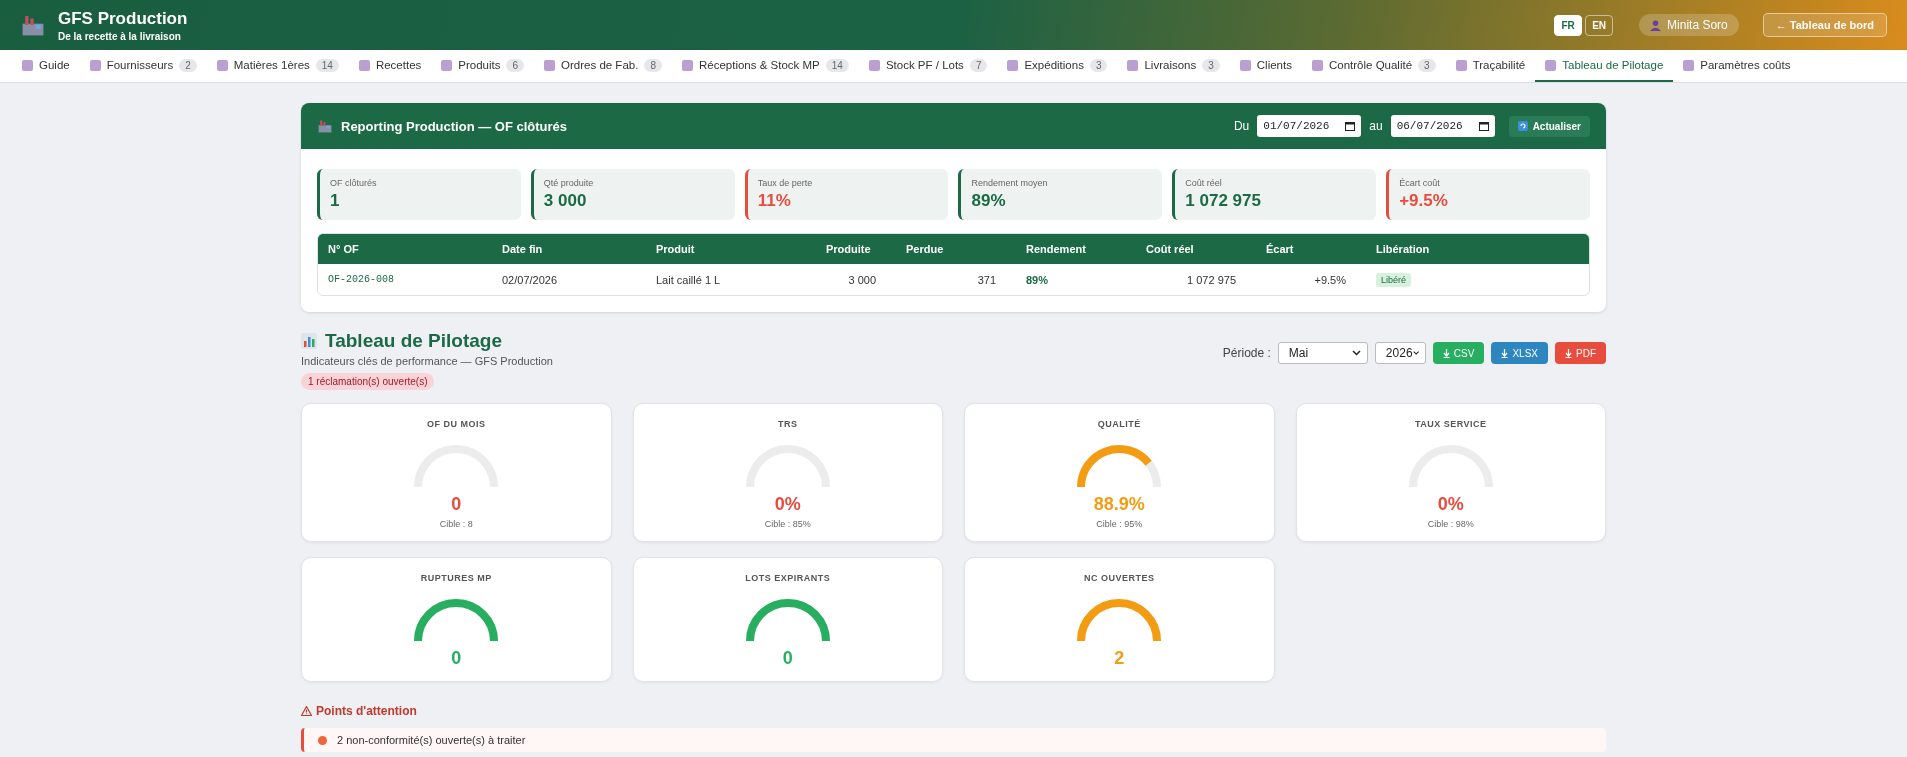 The height and width of the screenshot is (757, 1907). What do you see at coordinates (603, 66) in the screenshot?
I see `nav-tab: Ordres de Fab. 8` at bounding box center [603, 66].